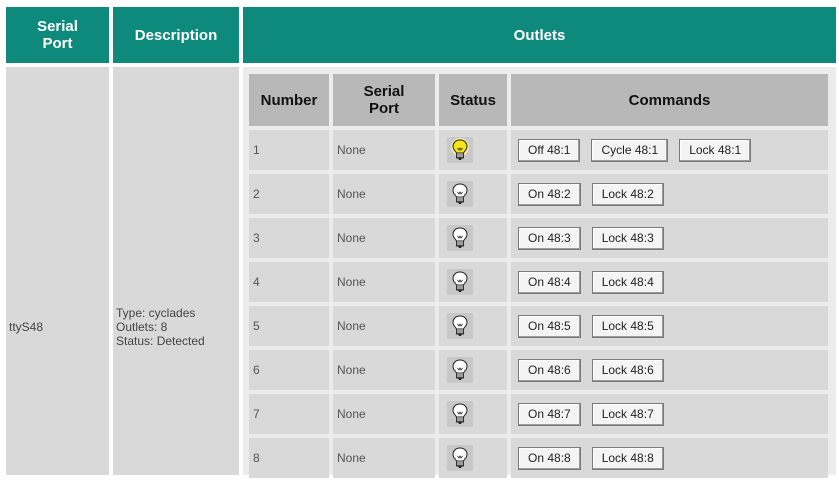  I want to click on table-row: 1 None Off 48:1 Cycle 48:1 Lock 48:1, so click(538, 150).